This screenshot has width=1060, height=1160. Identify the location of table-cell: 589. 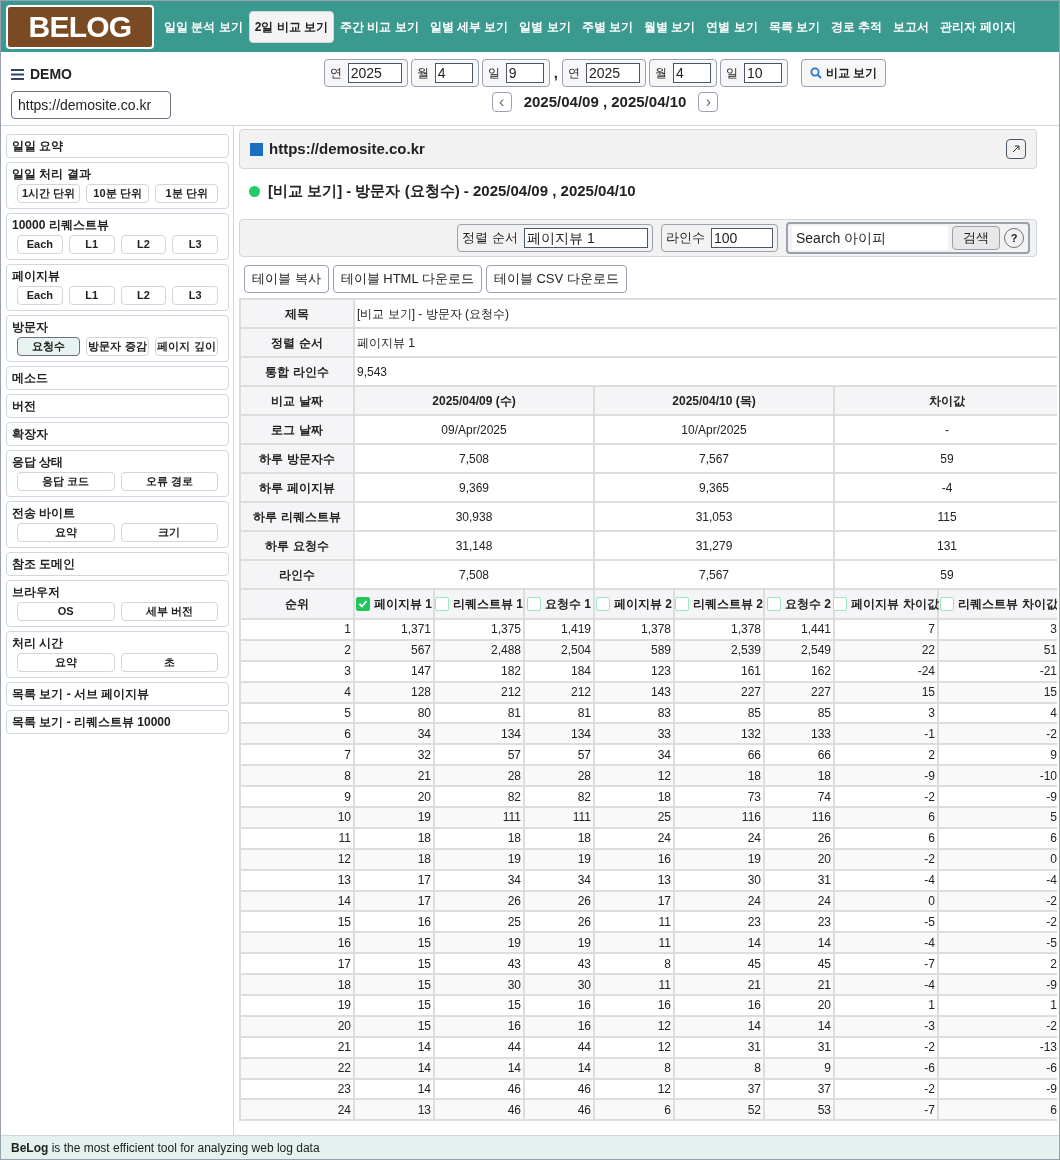
(634, 650).